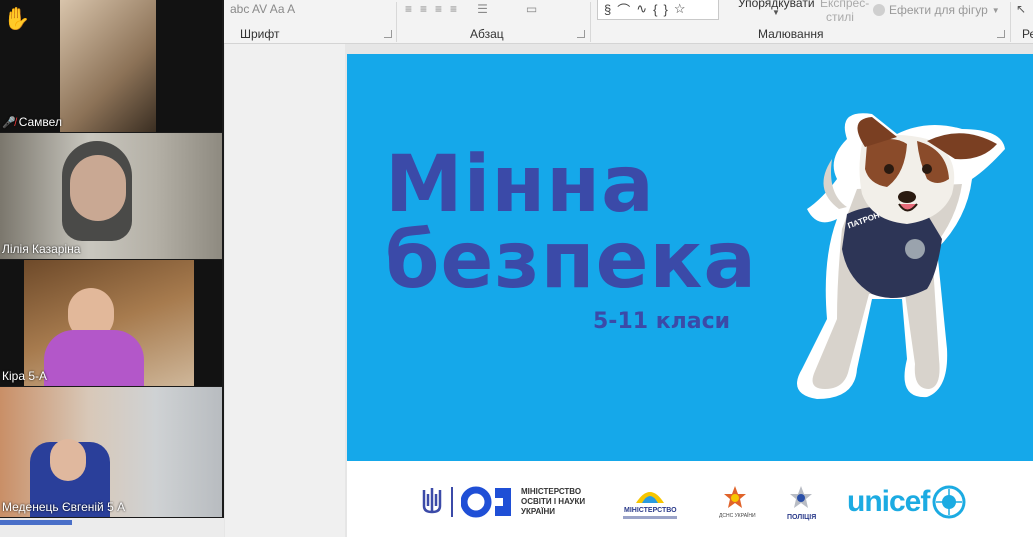 Image resolution: width=1033 pixels, height=537 pixels. I want to click on unicef-text: unicef, so click(888, 501).